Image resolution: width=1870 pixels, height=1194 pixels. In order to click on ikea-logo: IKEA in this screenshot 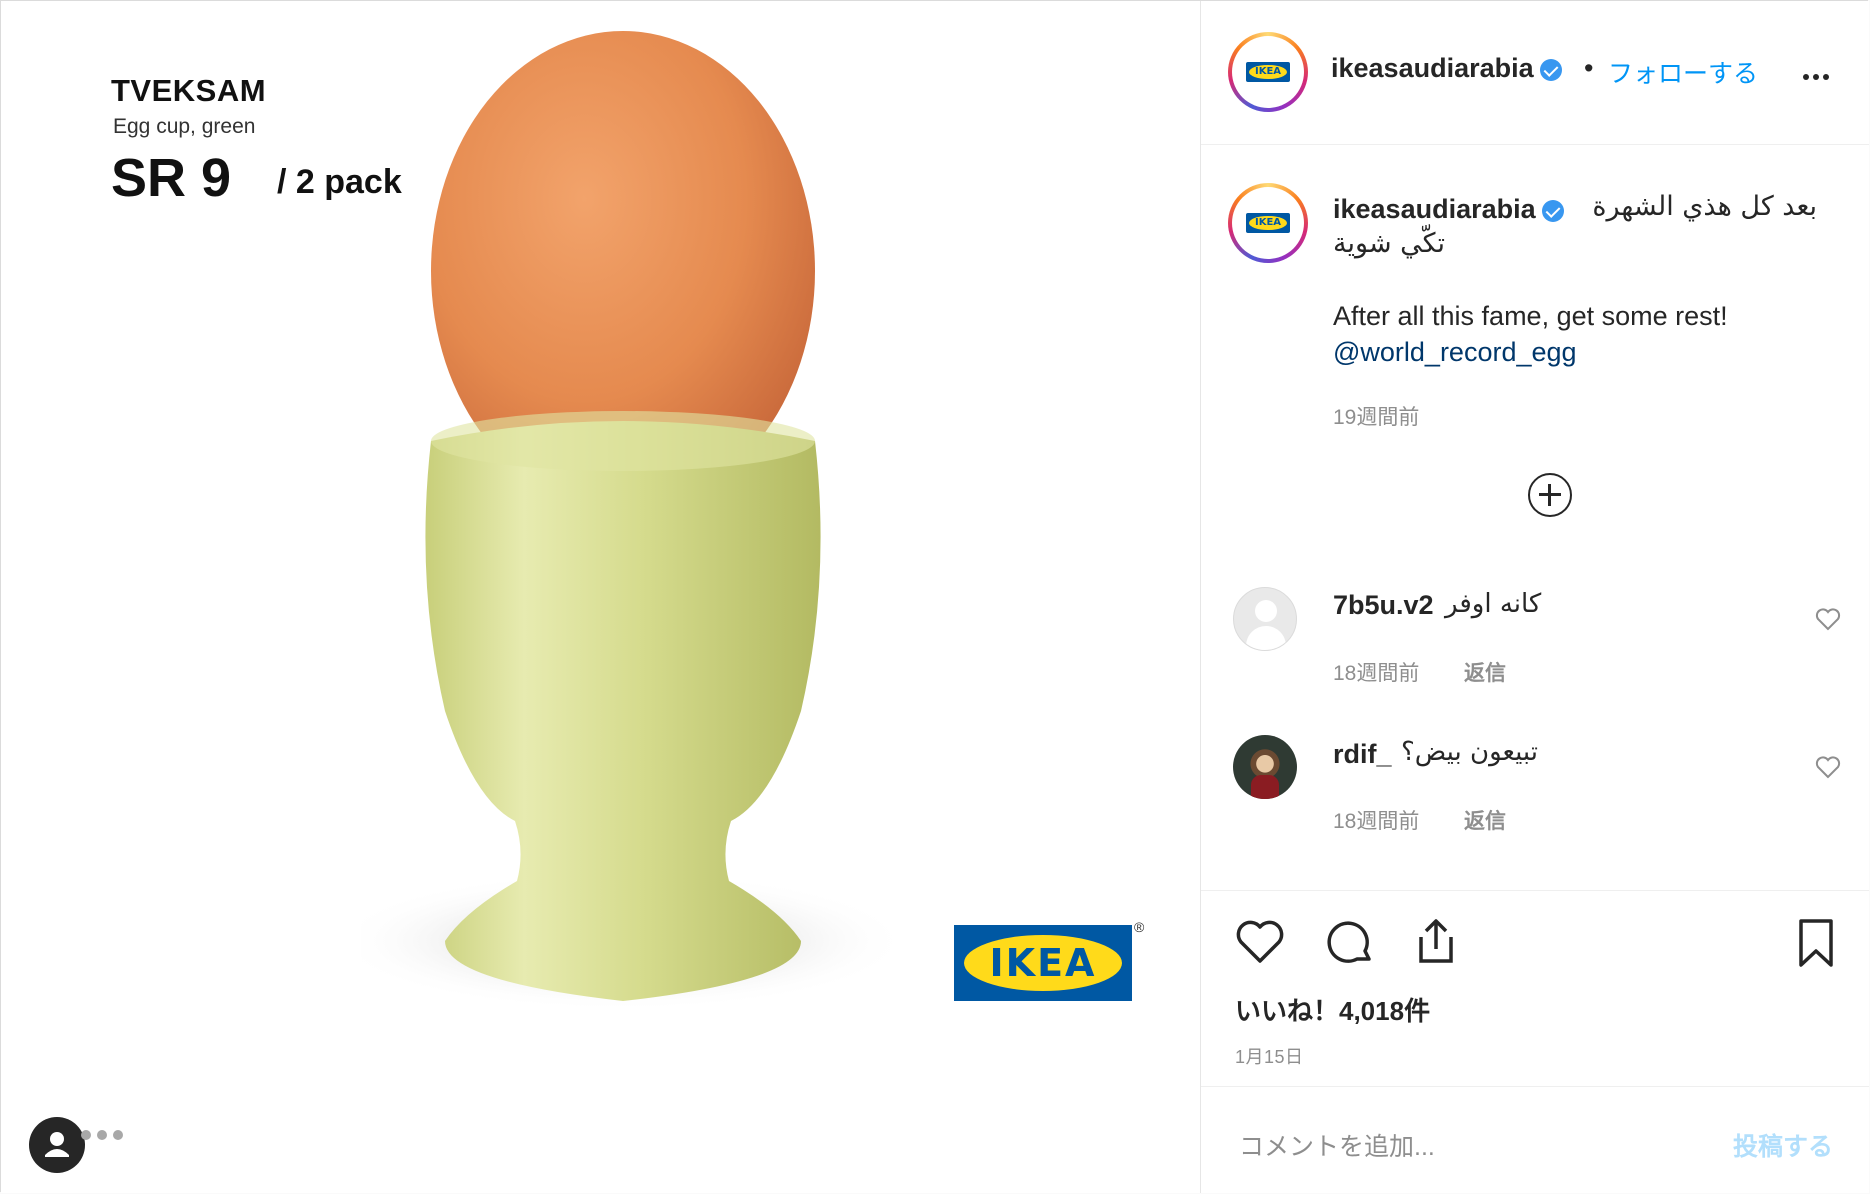, I will do `click(1043, 963)`.